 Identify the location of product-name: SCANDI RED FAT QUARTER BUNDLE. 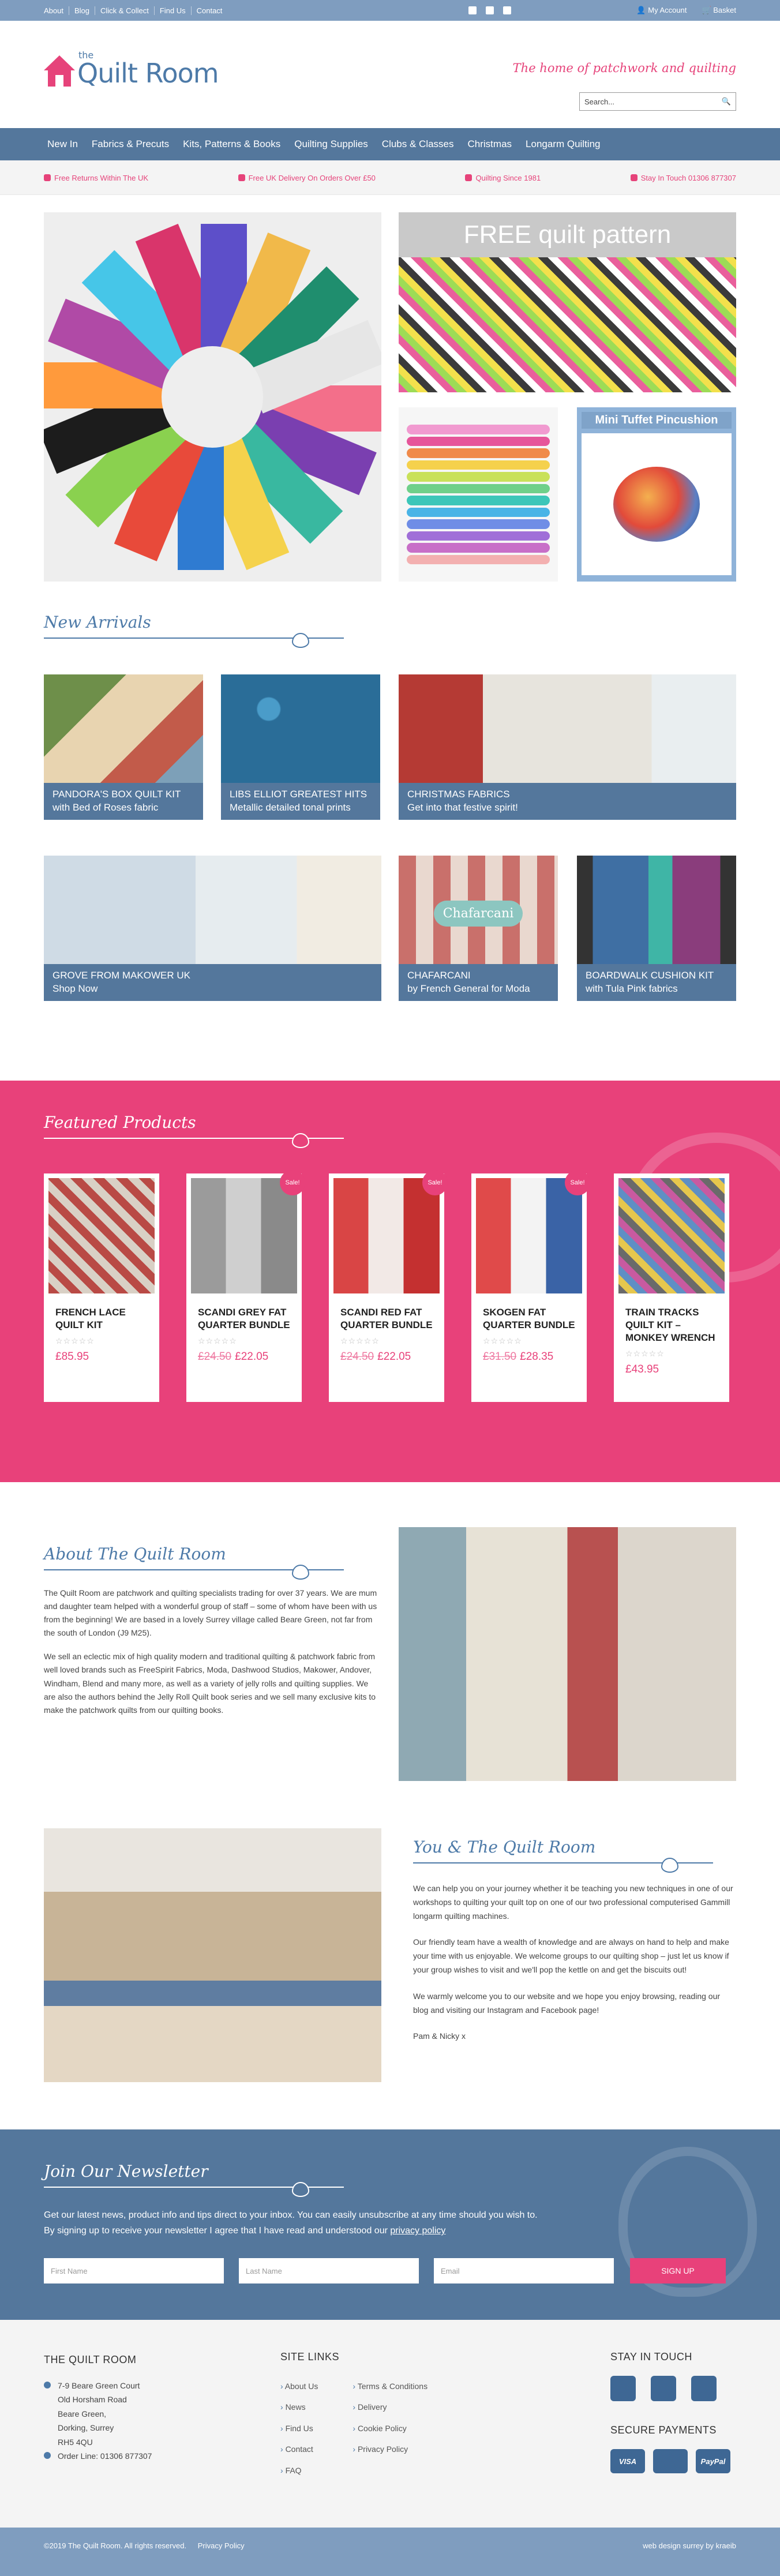
(386, 1319).